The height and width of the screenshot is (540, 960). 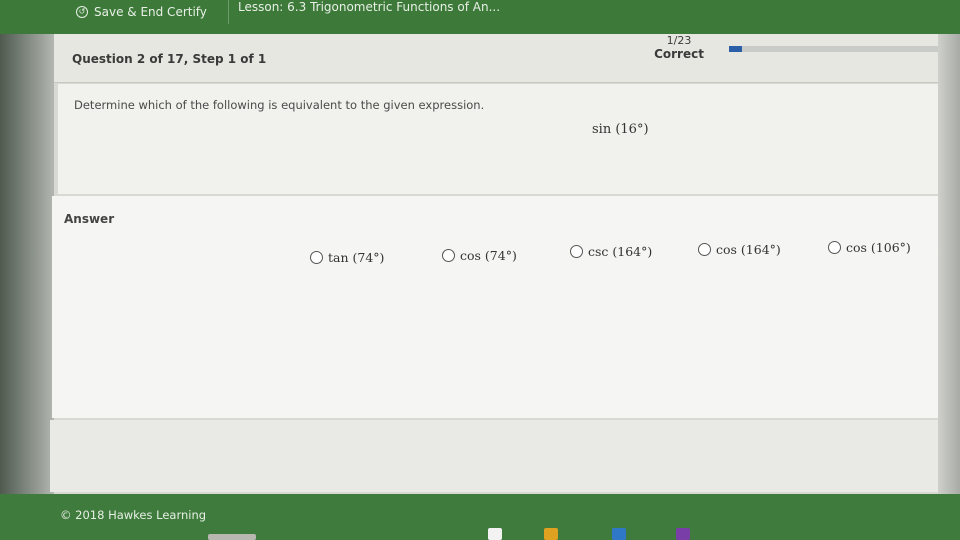 I want to click on choice-option: cos (164°), so click(x=739, y=249).